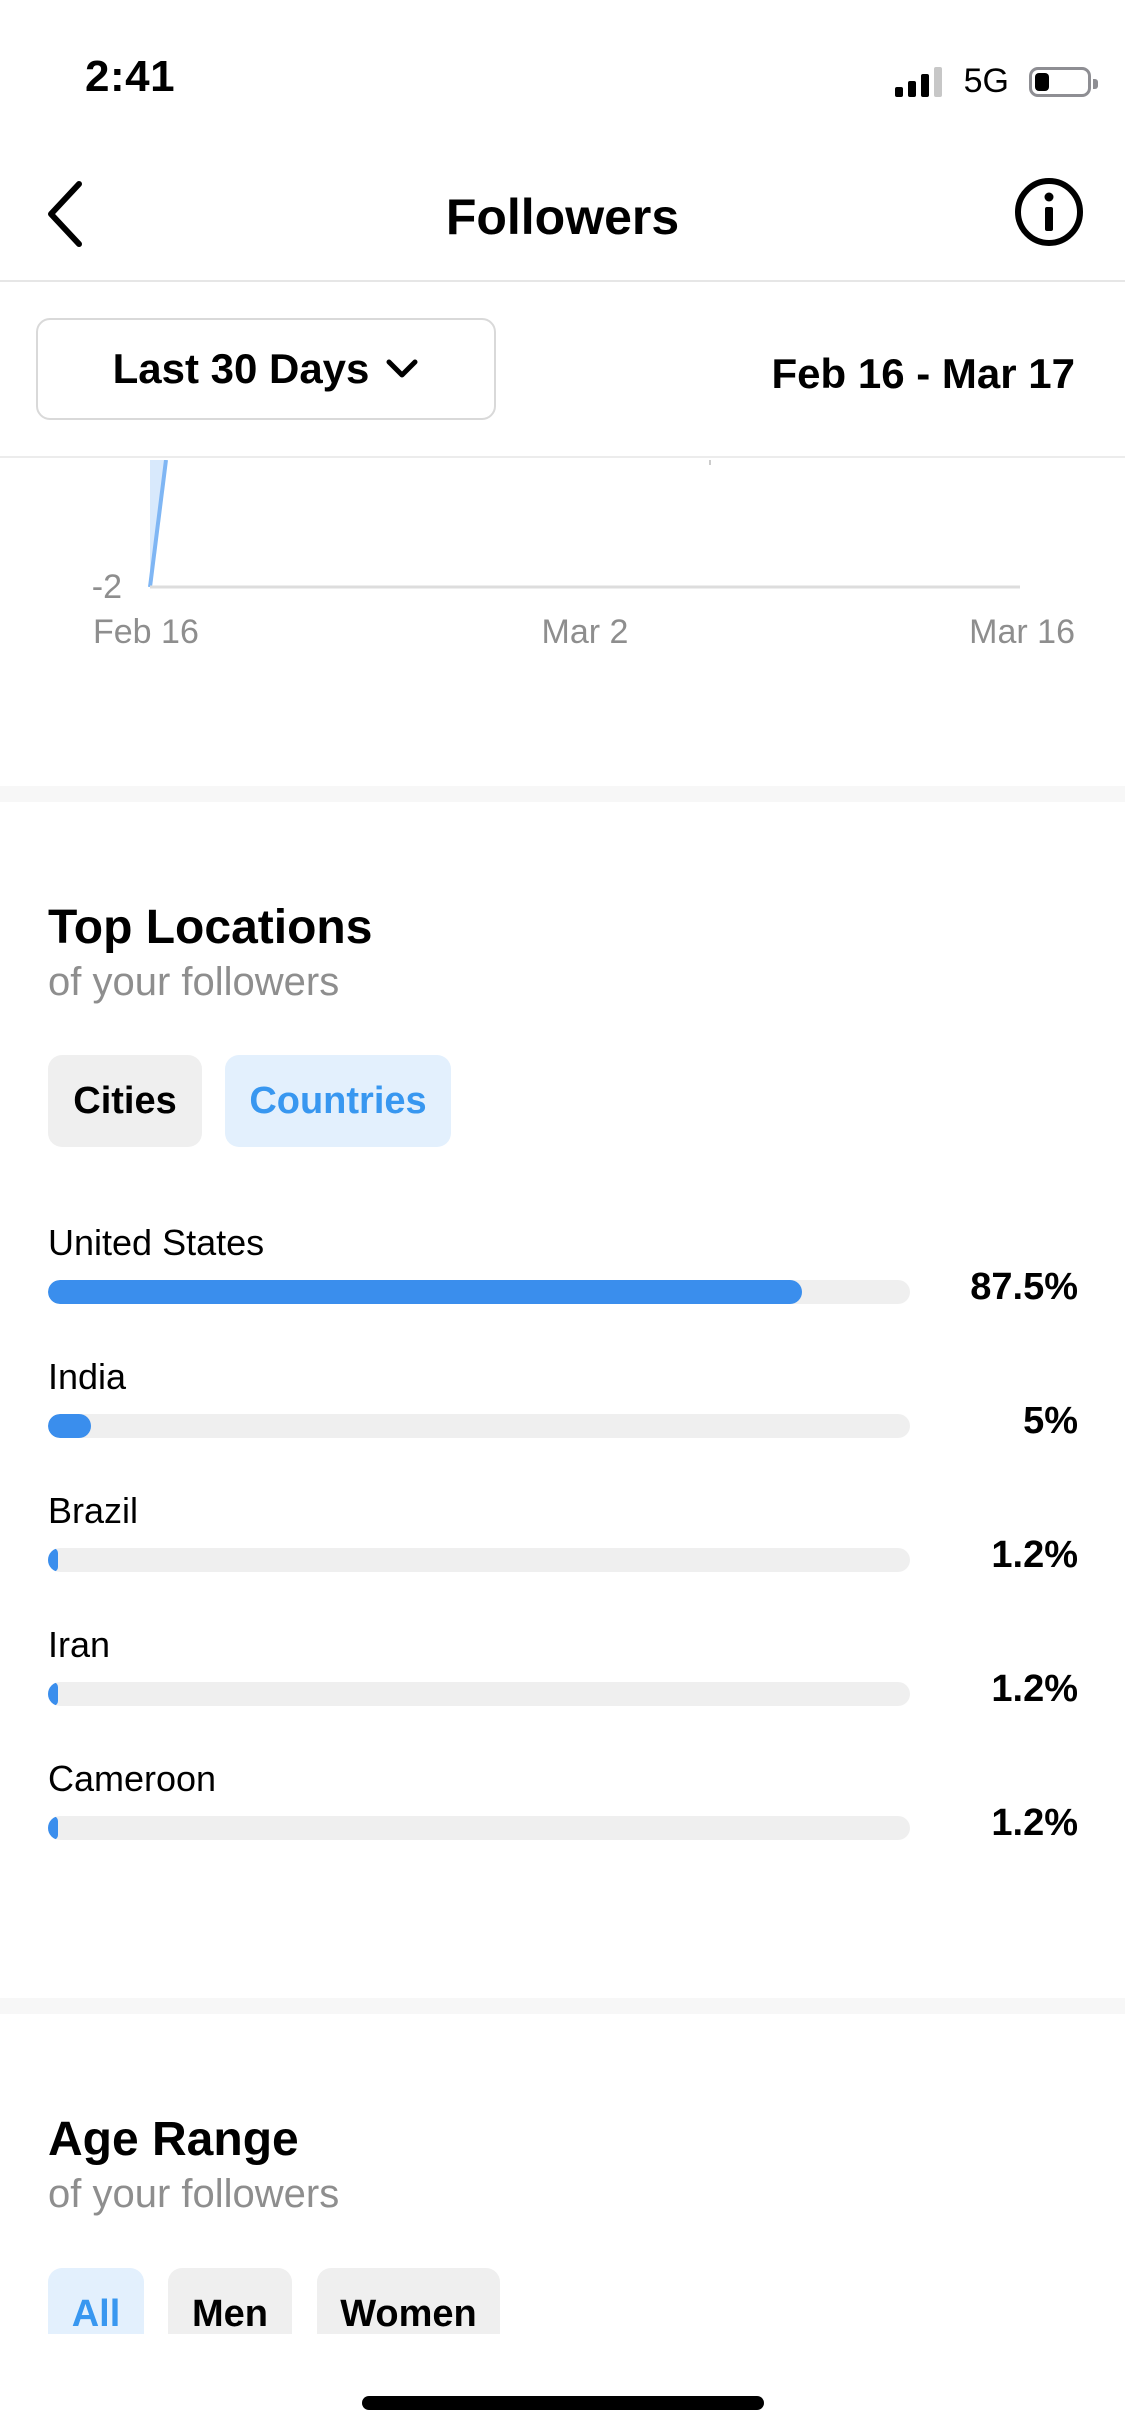 The height and width of the screenshot is (2436, 1125). What do you see at coordinates (130, 76) in the screenshot?
I see `status-time: 2:41` at bounding box center [130, 76].